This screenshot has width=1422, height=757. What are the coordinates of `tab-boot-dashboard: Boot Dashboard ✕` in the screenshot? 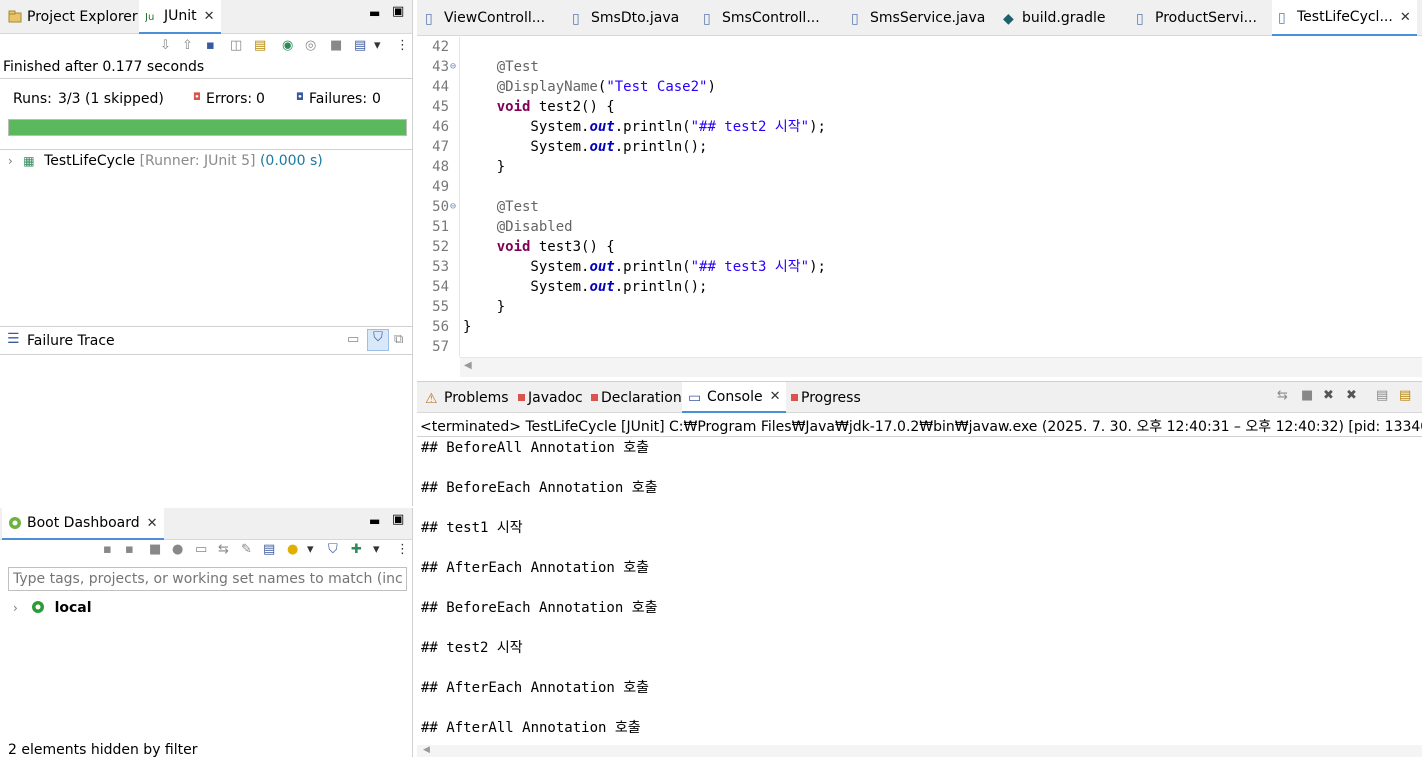 It's located at (83, 524).